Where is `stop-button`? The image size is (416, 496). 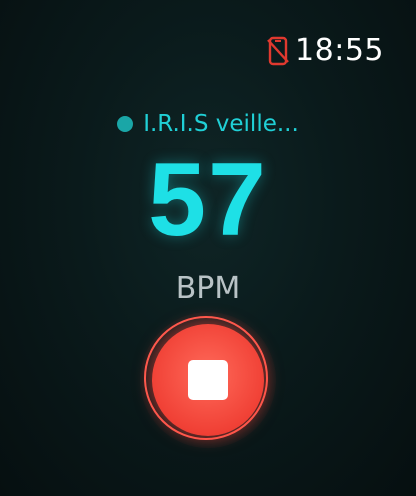
stop-button is located at coordinates (208, 380).